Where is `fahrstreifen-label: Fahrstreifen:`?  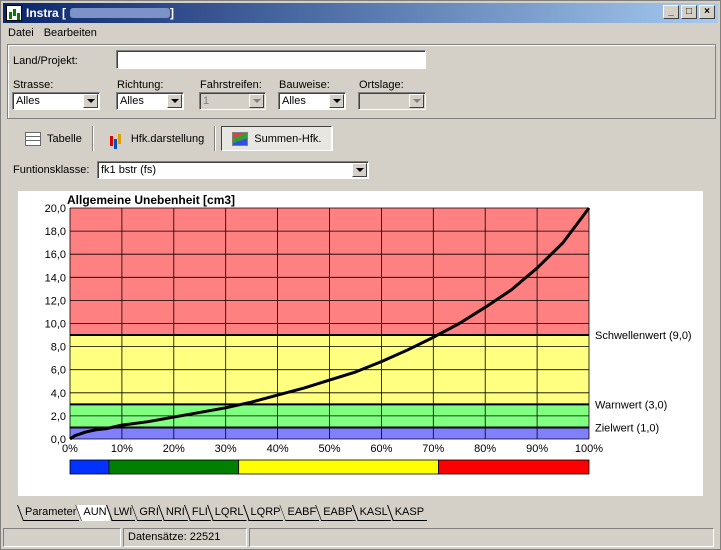 fahrstreifen-label: Fahrstreifen: is located at coordinates (231, 85).